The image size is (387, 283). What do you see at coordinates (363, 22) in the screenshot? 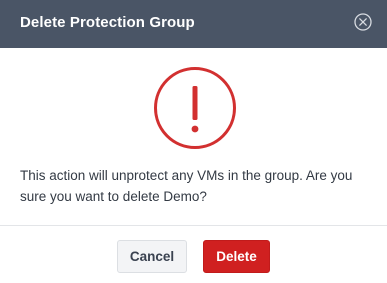
I see `close-icon` at bounding box center [363, 22].